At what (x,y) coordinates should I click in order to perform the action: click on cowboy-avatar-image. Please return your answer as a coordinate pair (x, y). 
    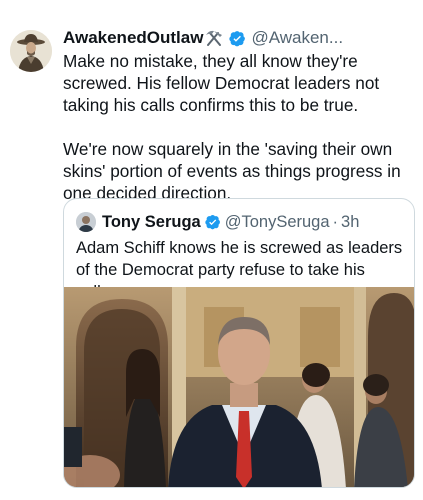
    Looking at the image, I should click on (31, 51).